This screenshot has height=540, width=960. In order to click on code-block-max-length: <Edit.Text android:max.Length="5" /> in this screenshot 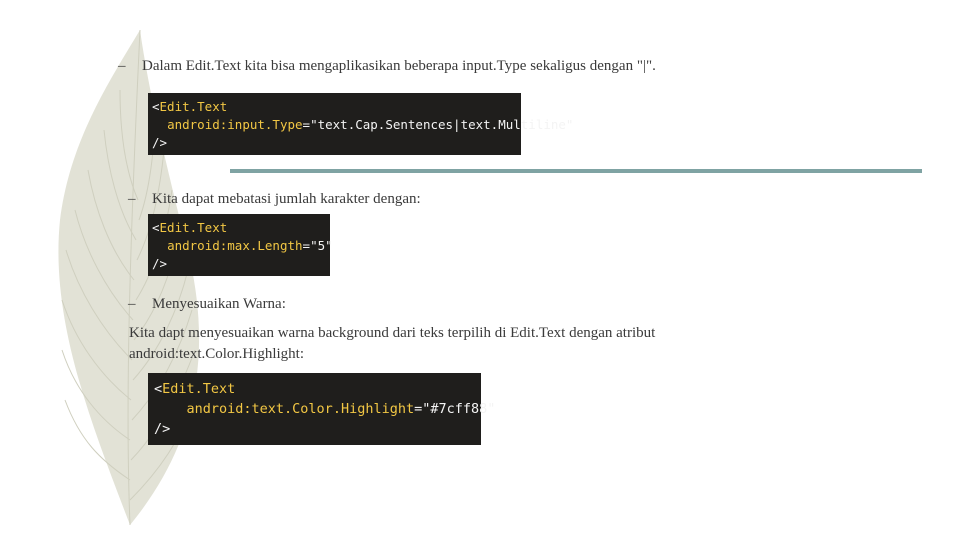, I will do `click(240, 245)`.